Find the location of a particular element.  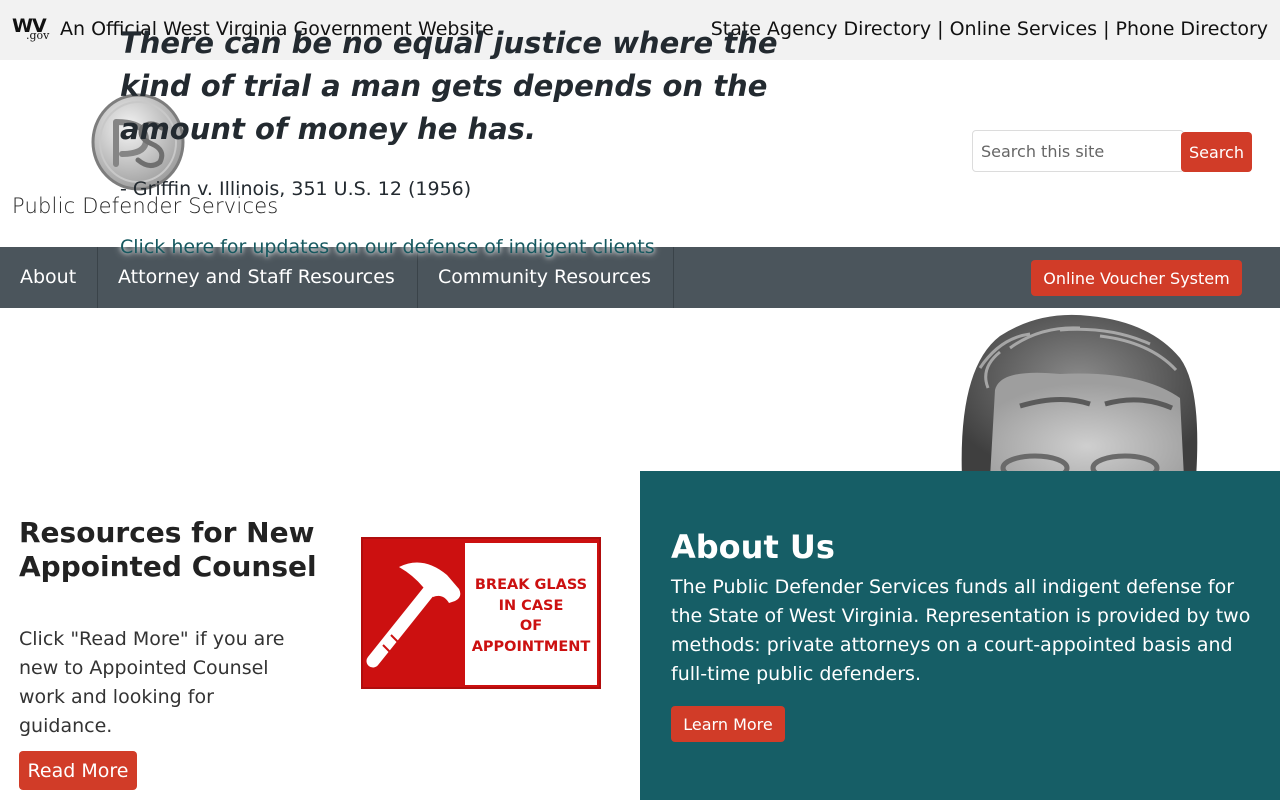

break-glass-sign-image: BREAK GLASS IN CASE OF APPOINTMENT is located at coordinates (481, 613).